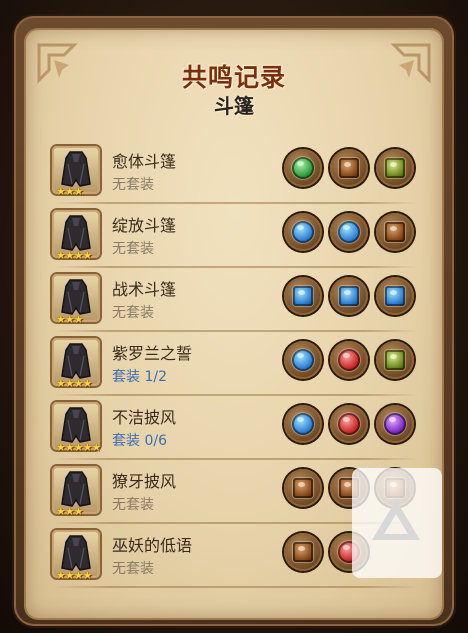 The width and height of the screenshot is (468, 633). Describe the element at coordinates (139, 441) in the screenshot. I see `set-status: 套装 0/6` at that location.